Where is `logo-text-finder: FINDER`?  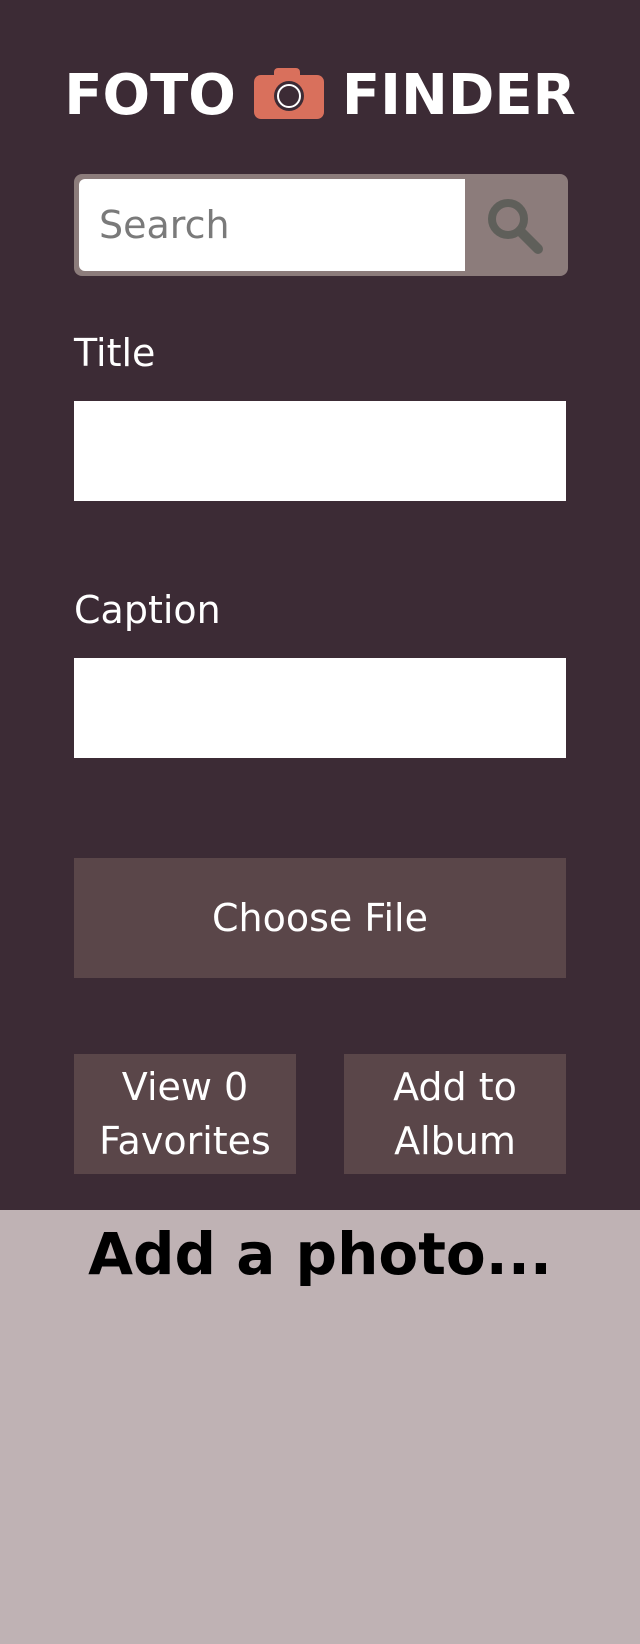
logo-text-finder: FINDER is located at coordinates (458, 95).